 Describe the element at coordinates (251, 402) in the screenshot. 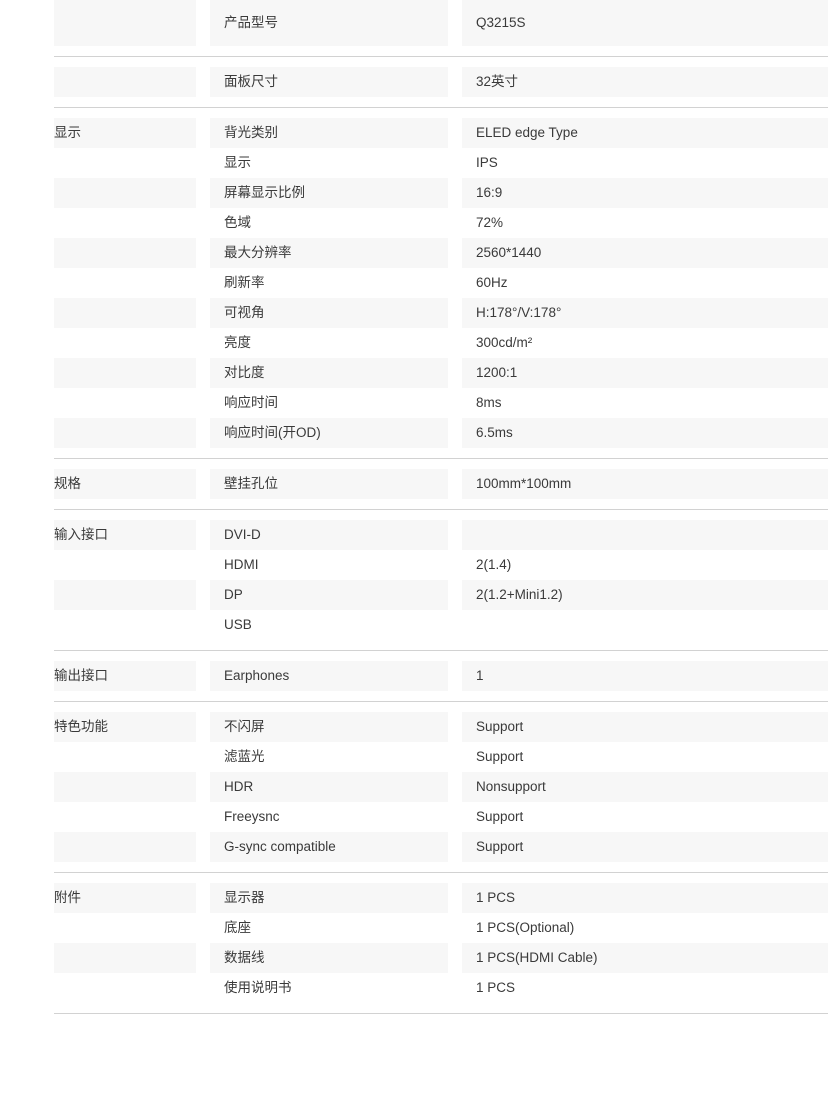

I see `row-item-cell: 响应时间` at that location.